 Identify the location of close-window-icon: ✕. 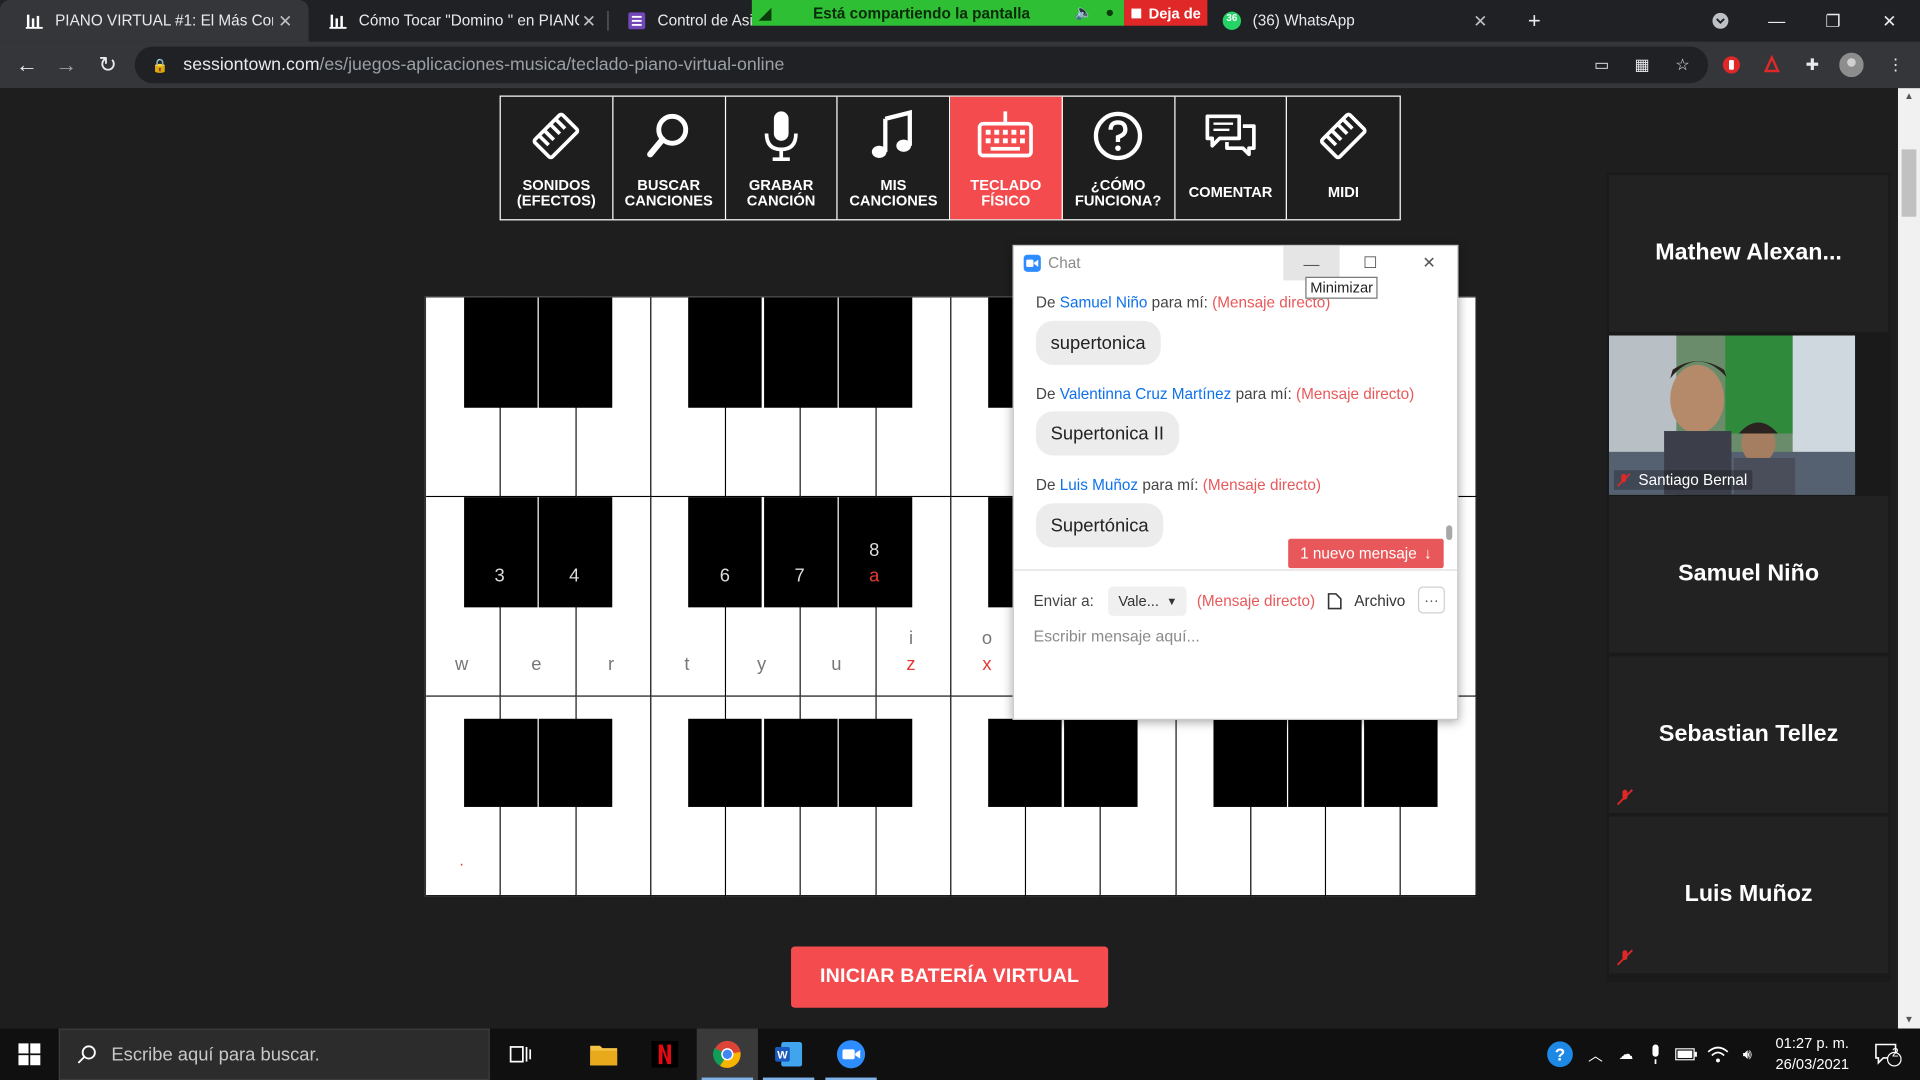
(1889, 21).